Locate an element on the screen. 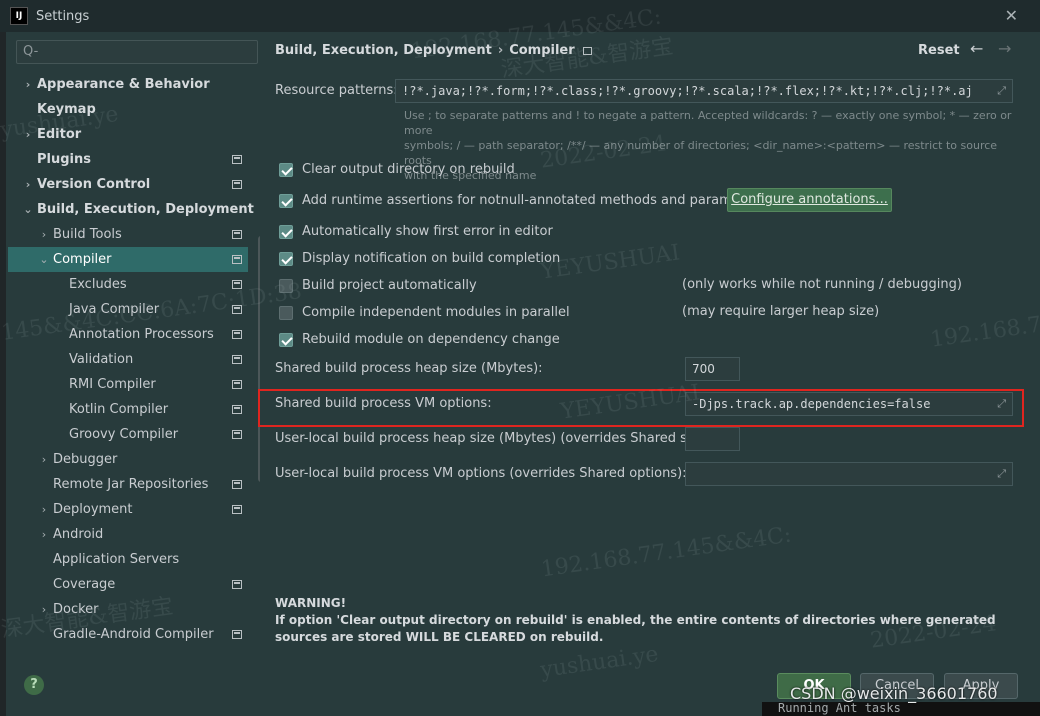  sidebar-item-coverage: Coverage is located at coordinates (128, 584).